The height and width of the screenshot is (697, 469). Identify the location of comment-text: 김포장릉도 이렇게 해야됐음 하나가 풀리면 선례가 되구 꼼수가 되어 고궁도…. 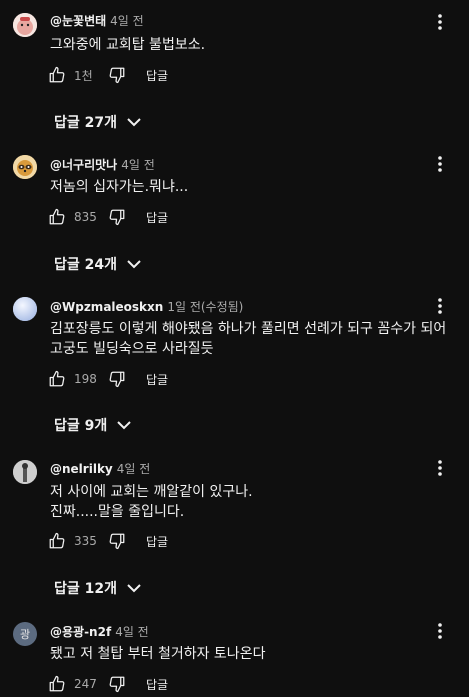
(248, 339).